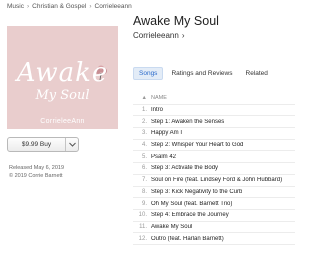  What do you see at coordinates (214, 228) in the screenshot?
I see `track-row: 11. Awake My Soul` at bounding box center [214, 228].